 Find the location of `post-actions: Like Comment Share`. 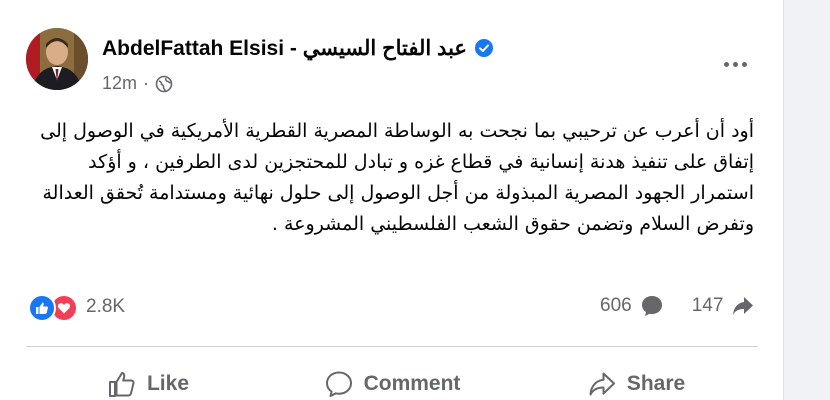

post-actions: Like Comment Share is located at coordinates (392, 380).